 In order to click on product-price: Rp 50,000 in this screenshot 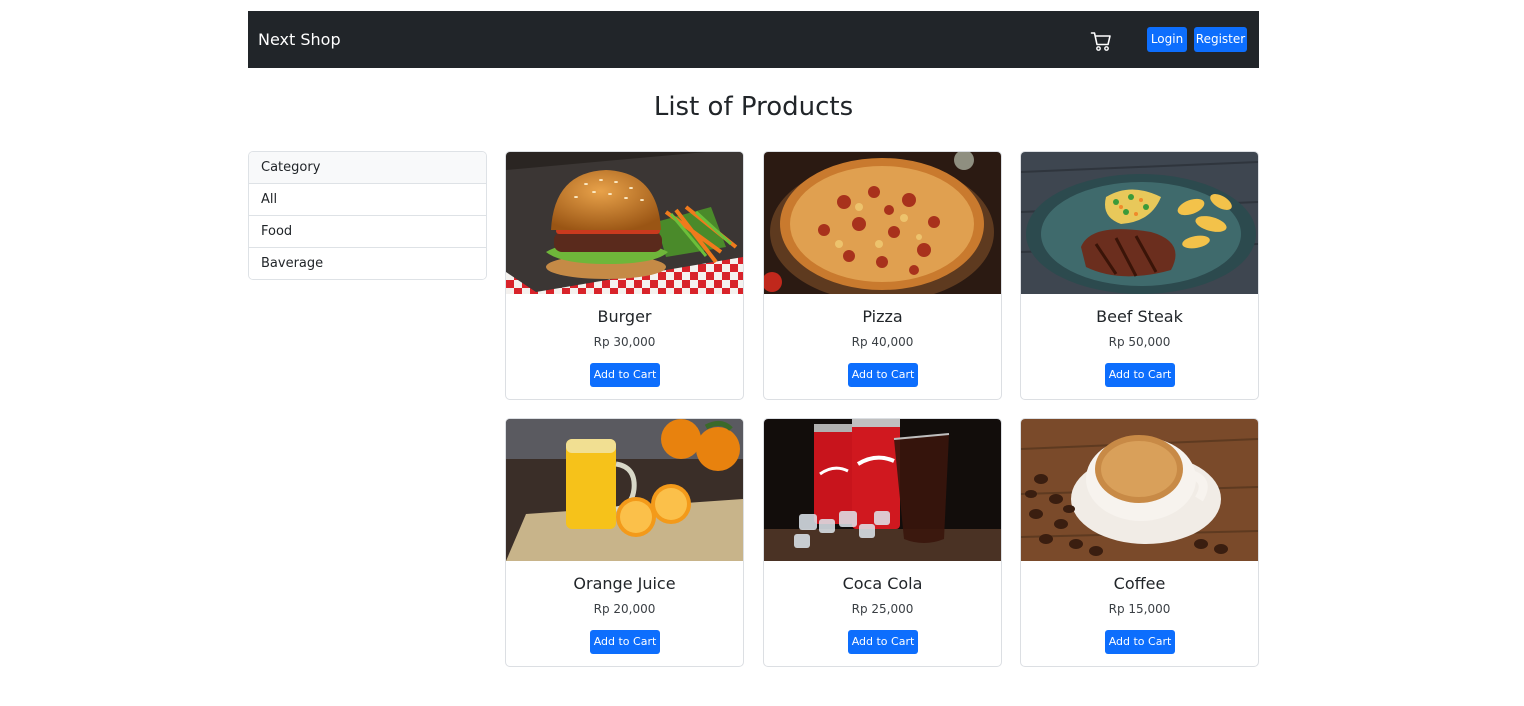, I will do `click(1139, 342)`.